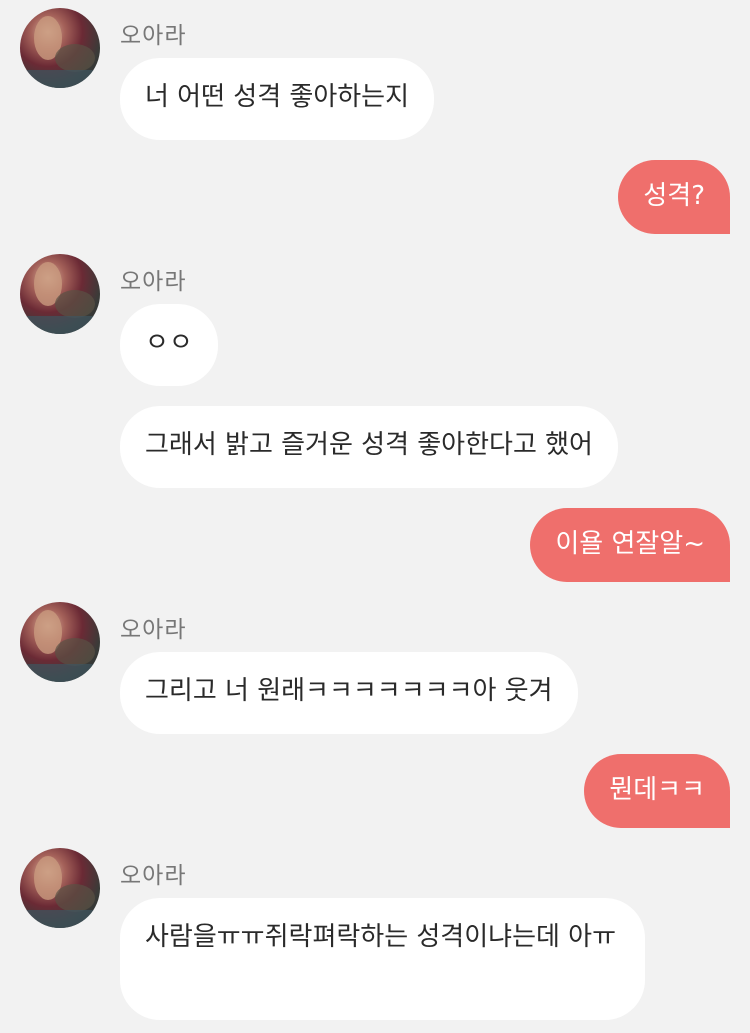  Describe the element at coordinates (369, 447) in the screenshot. I see `message-bubble-incoming: 그래서 밝고 즐거운 성격 좋아한다고 했어` at that location.